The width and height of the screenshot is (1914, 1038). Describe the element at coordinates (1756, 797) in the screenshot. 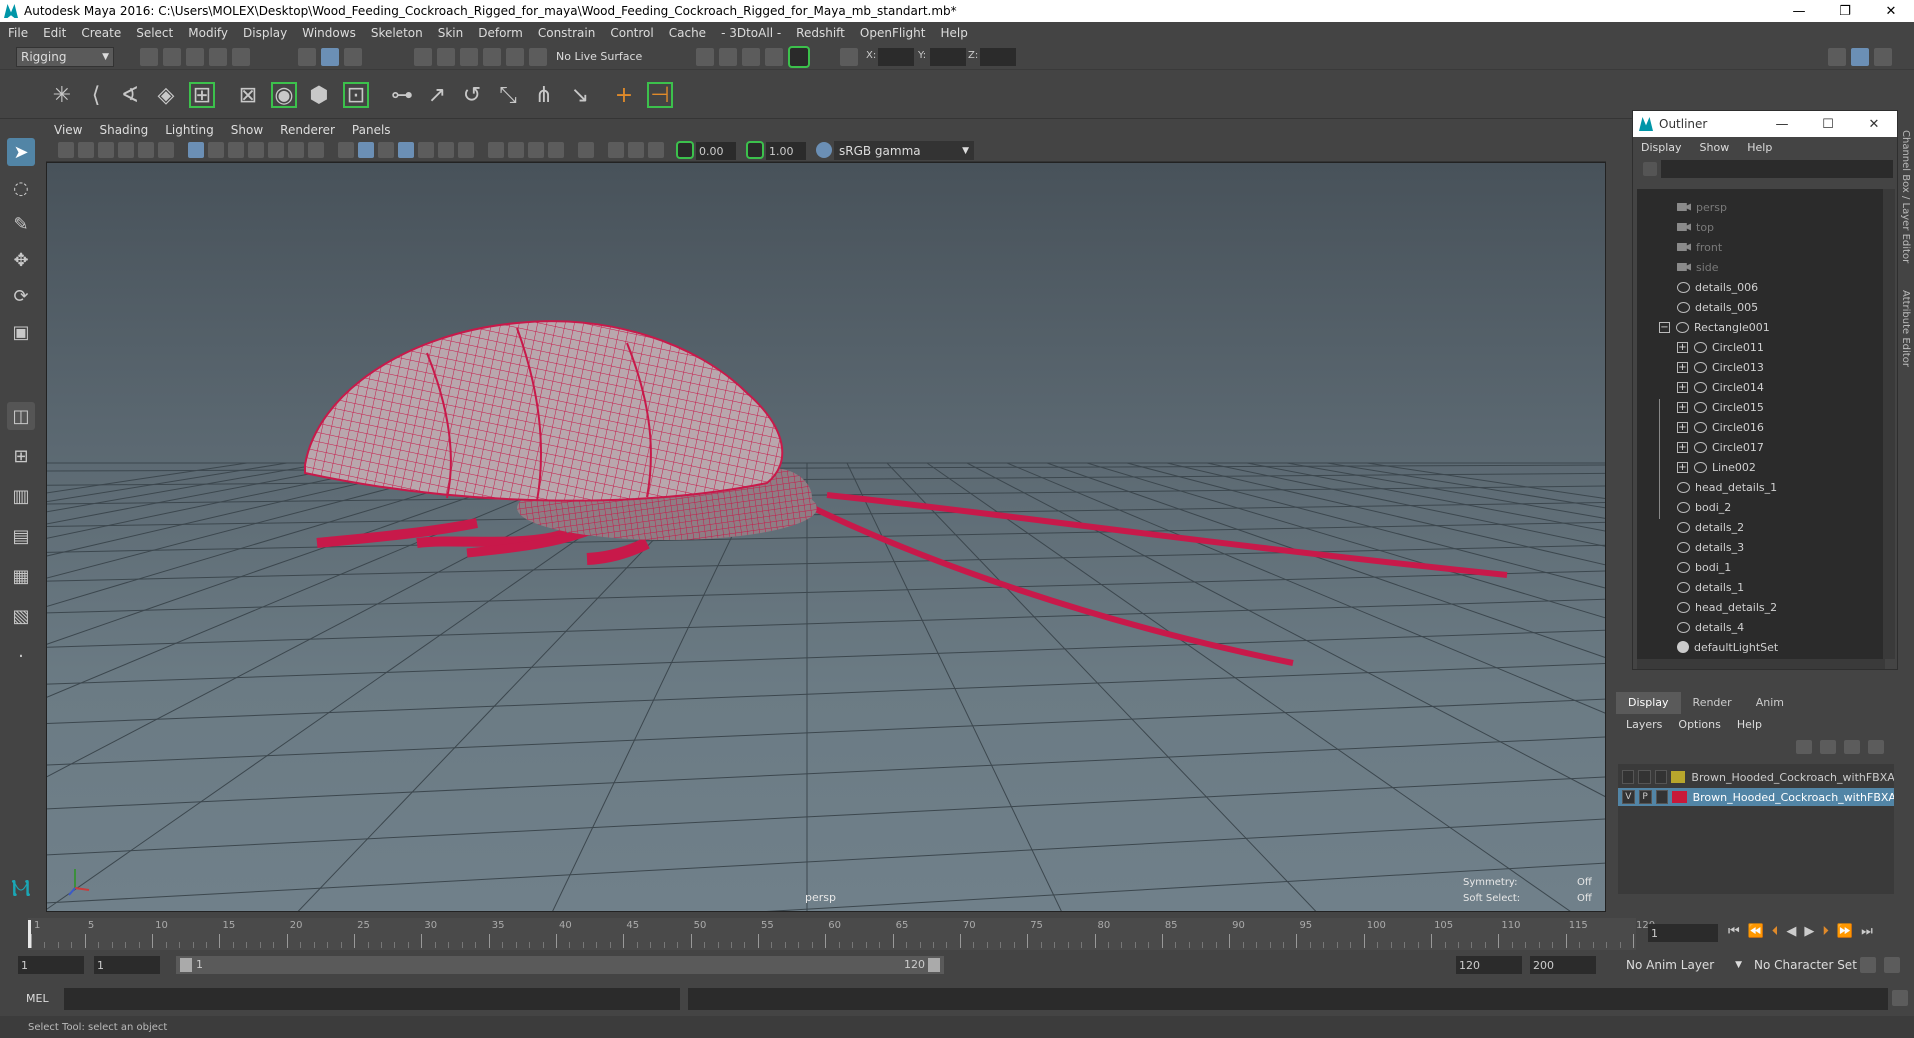

I see `layer-row: VP Brown_Hooded_Cockroach_withFBXASC0` at that location.